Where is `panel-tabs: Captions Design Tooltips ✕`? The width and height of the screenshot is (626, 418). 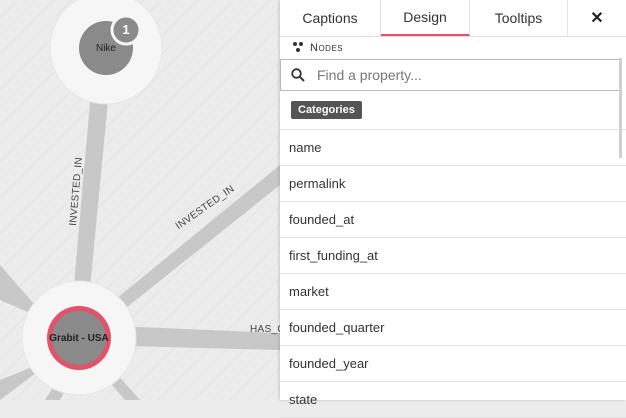 panel-tabs: Captions Design Tooltips ✕ is located at coordinates (453, 18).